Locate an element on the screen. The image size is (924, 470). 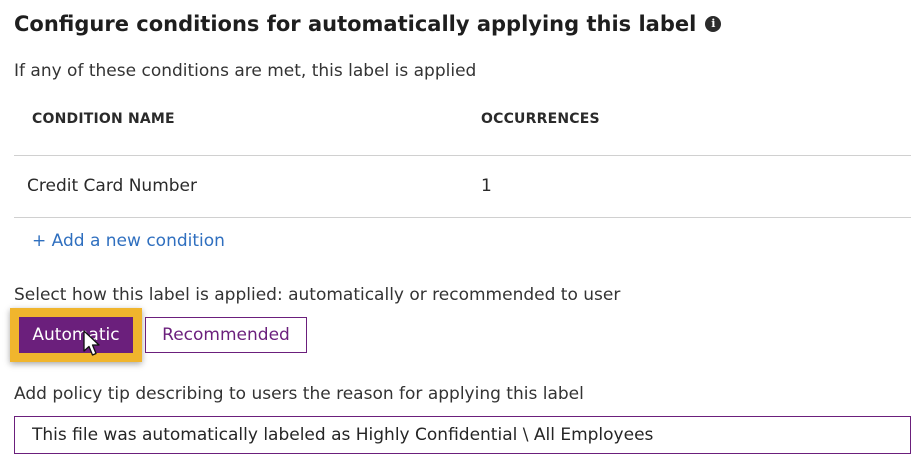
automatic-button: Automatic is located at coordinates (76, 335).